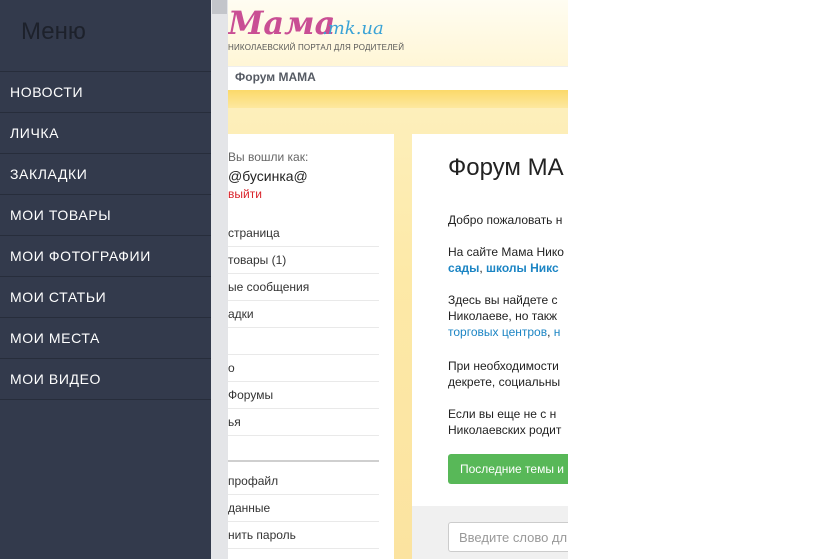 This screenshot has width=819, height=559. I want to click on menu-item-my-photos: МОИ ФОТОГРАФИИ, so click(105, 255).